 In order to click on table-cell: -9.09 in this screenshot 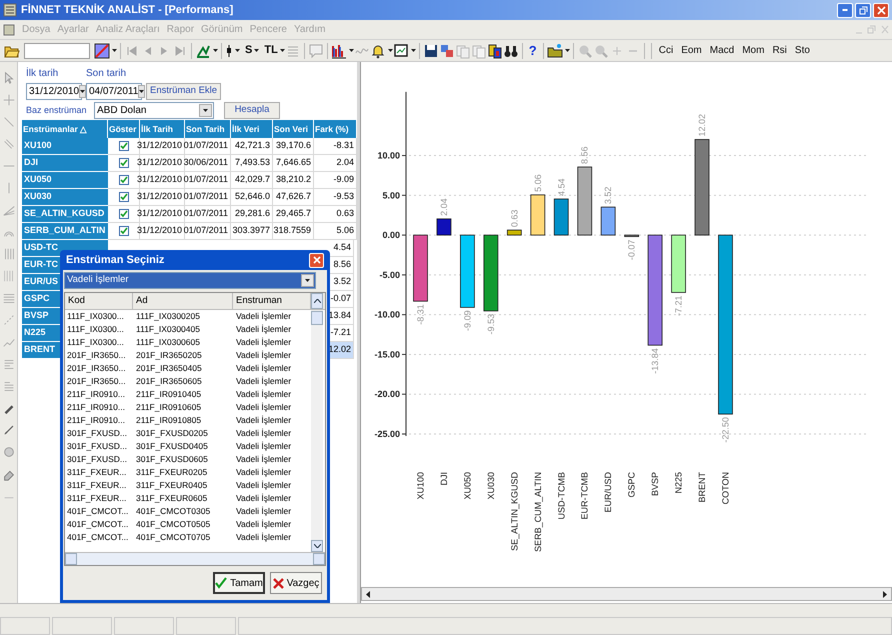, I will do `click(335, 180)`.